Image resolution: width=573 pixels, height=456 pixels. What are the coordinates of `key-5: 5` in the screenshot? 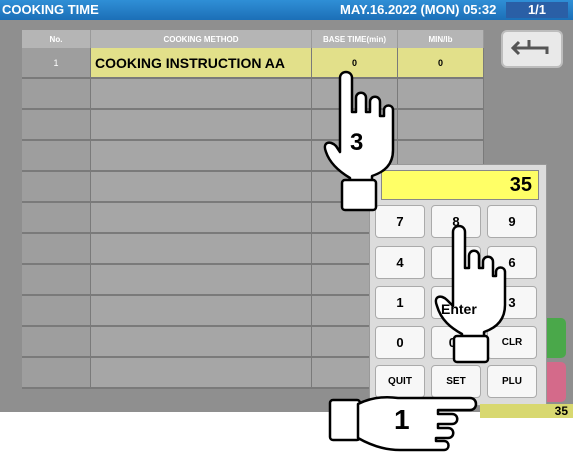 It's located at (456, 262).